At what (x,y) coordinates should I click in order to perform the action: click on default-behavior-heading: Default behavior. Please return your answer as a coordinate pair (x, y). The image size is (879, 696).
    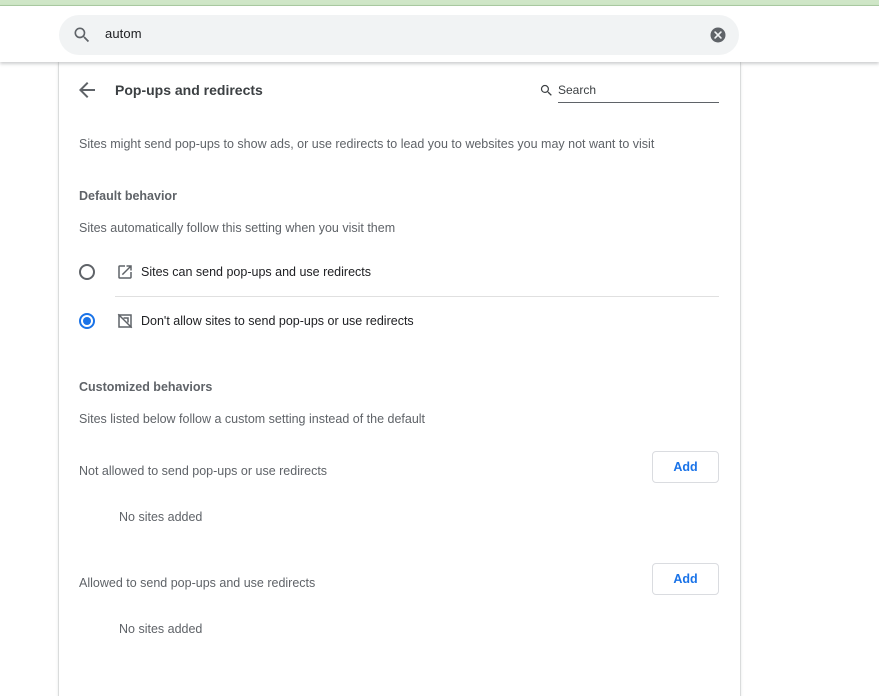
    Looking at the image, I should click on (128, 196).